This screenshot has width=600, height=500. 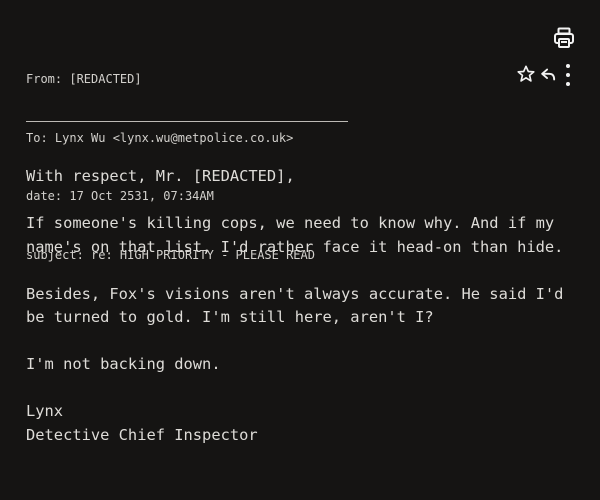 I want to click on reply-arrow-icon, so click(x=548, y=74).